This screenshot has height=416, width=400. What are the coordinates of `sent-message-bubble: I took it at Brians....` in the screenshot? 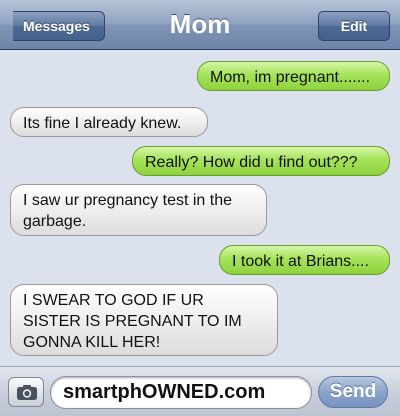 It's located at (304, 260).